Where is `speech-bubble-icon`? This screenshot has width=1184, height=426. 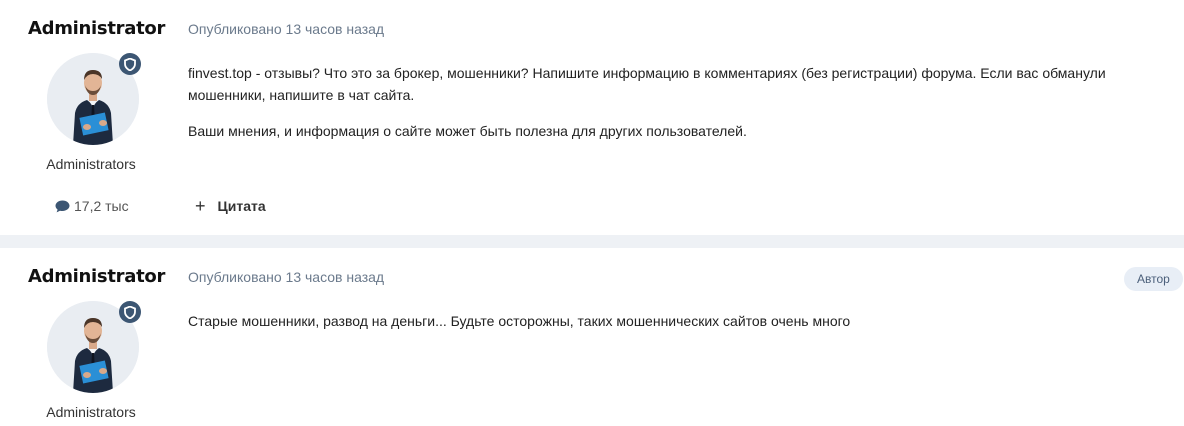 speech-bubble-icon is located at coordinates (62, 206).